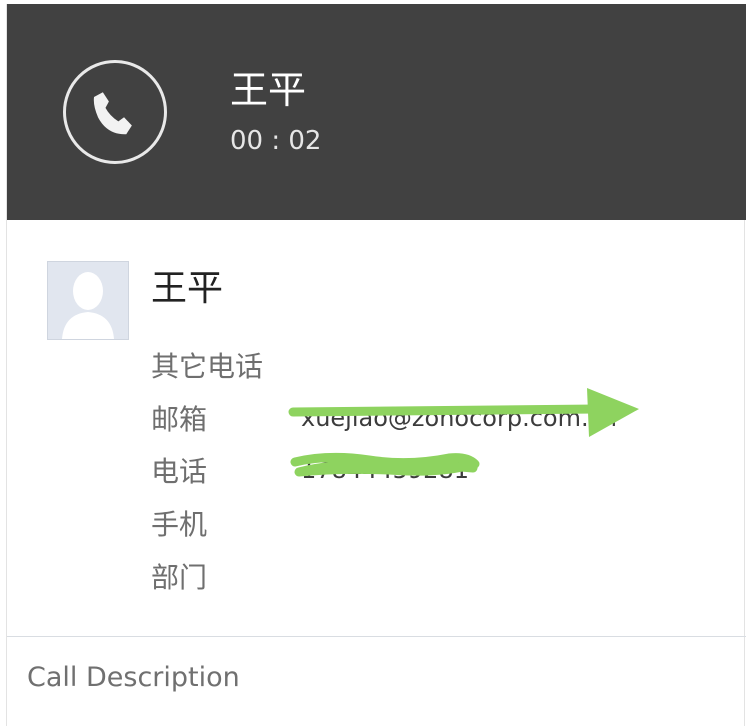  I want to click on call-timer: 00 : 02, so click(276, 141).